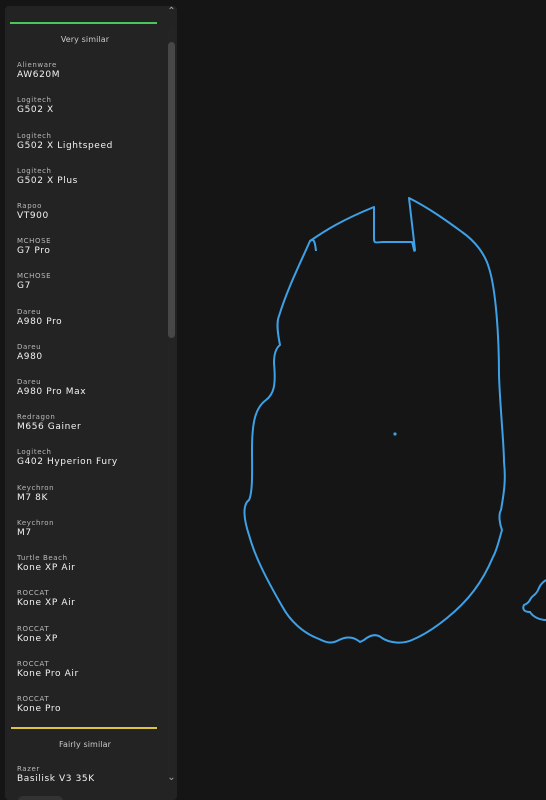 The width and height of the screenshot is (546, 800). I want to click on center-dot-icon, so click(395, 434).